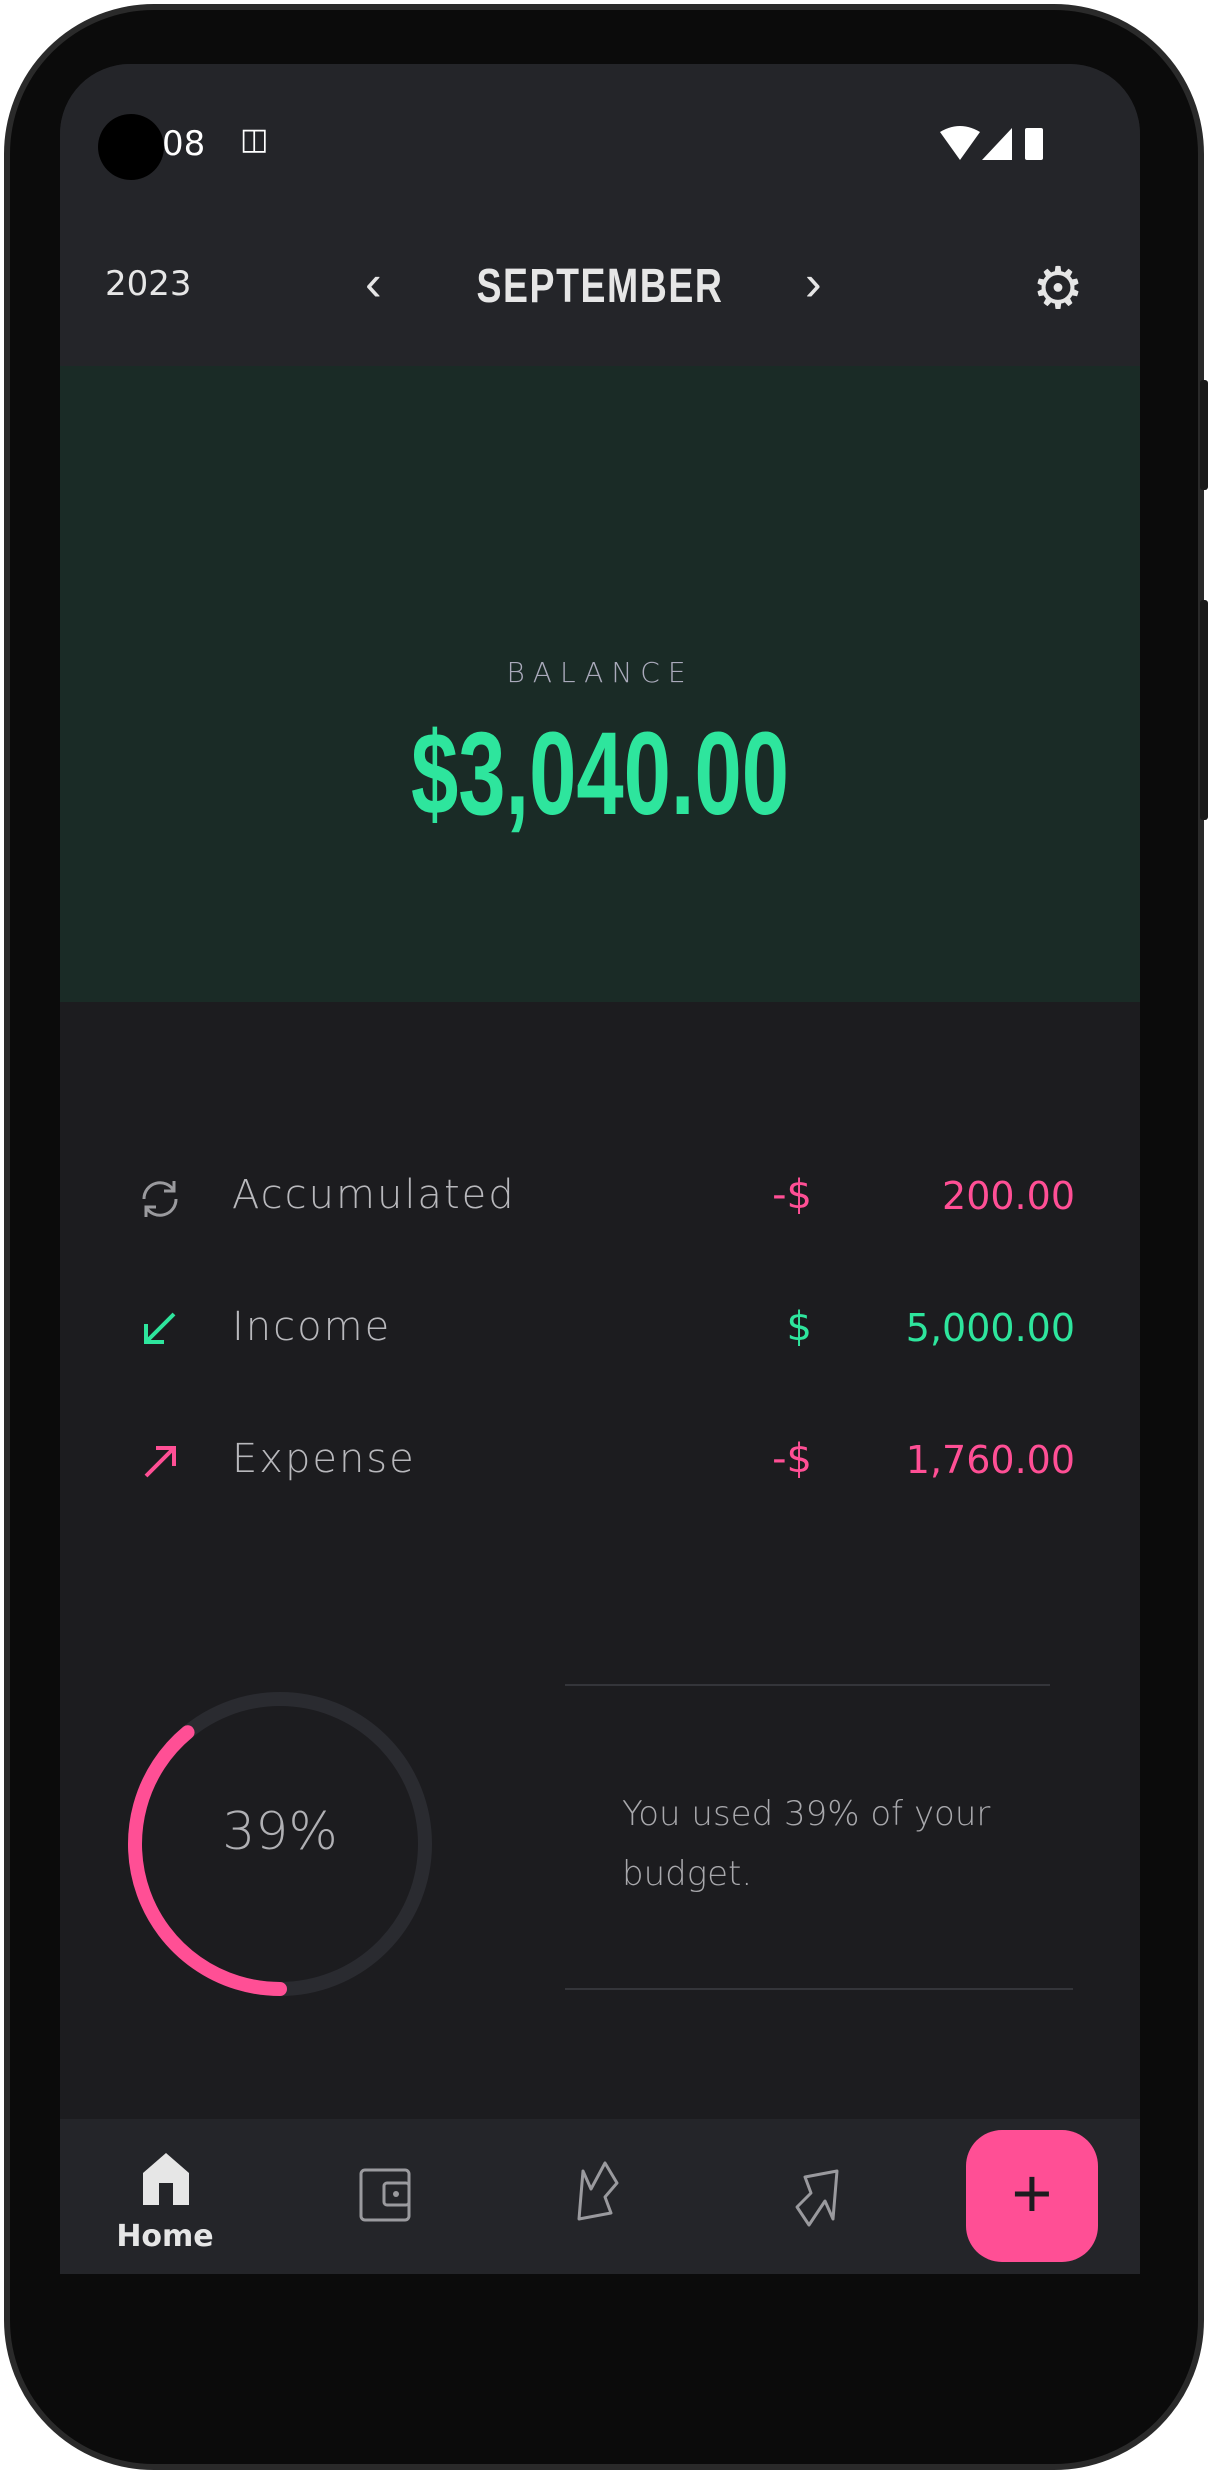  Describe the element at coordinates (960, 143) in the screenshot. I see `wifi-icon` at that location.